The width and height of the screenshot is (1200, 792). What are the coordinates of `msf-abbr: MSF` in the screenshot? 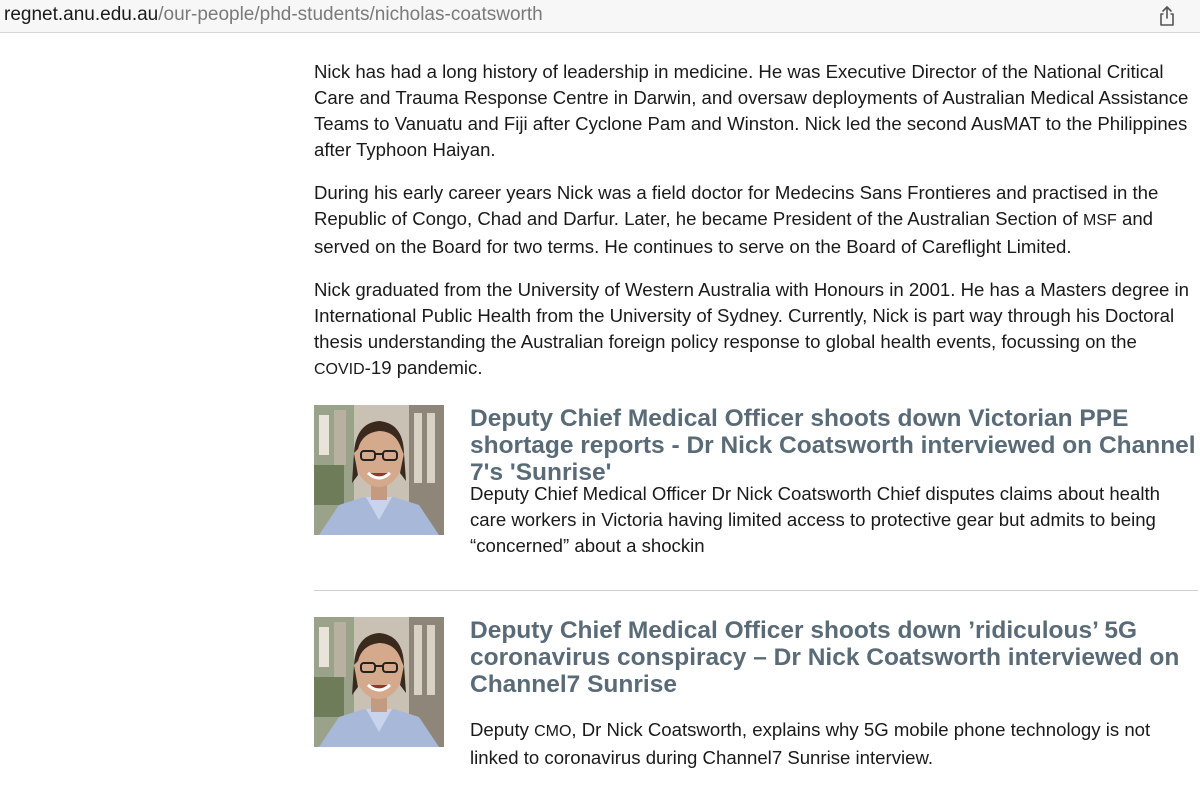 It's located at (1100, 220).